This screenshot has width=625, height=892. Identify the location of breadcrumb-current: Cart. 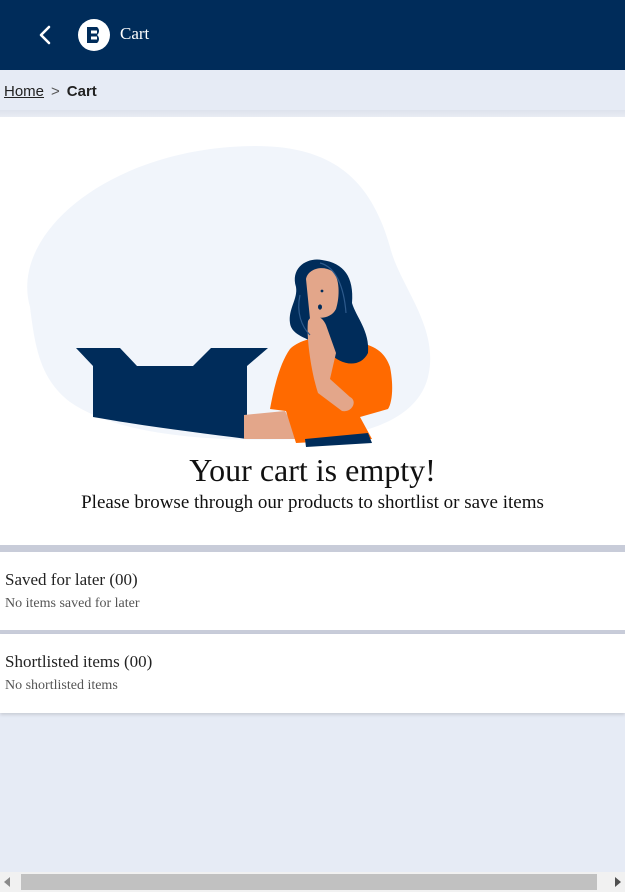
(81, 91).